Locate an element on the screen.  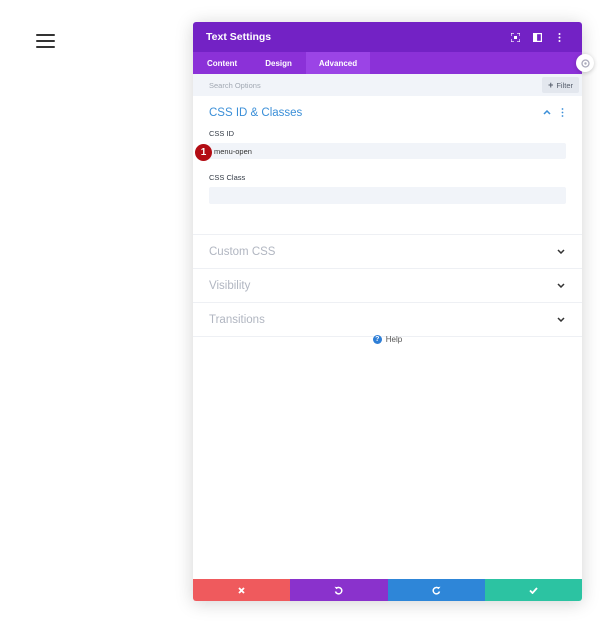
close-icon is located at coordinates (241, 590).